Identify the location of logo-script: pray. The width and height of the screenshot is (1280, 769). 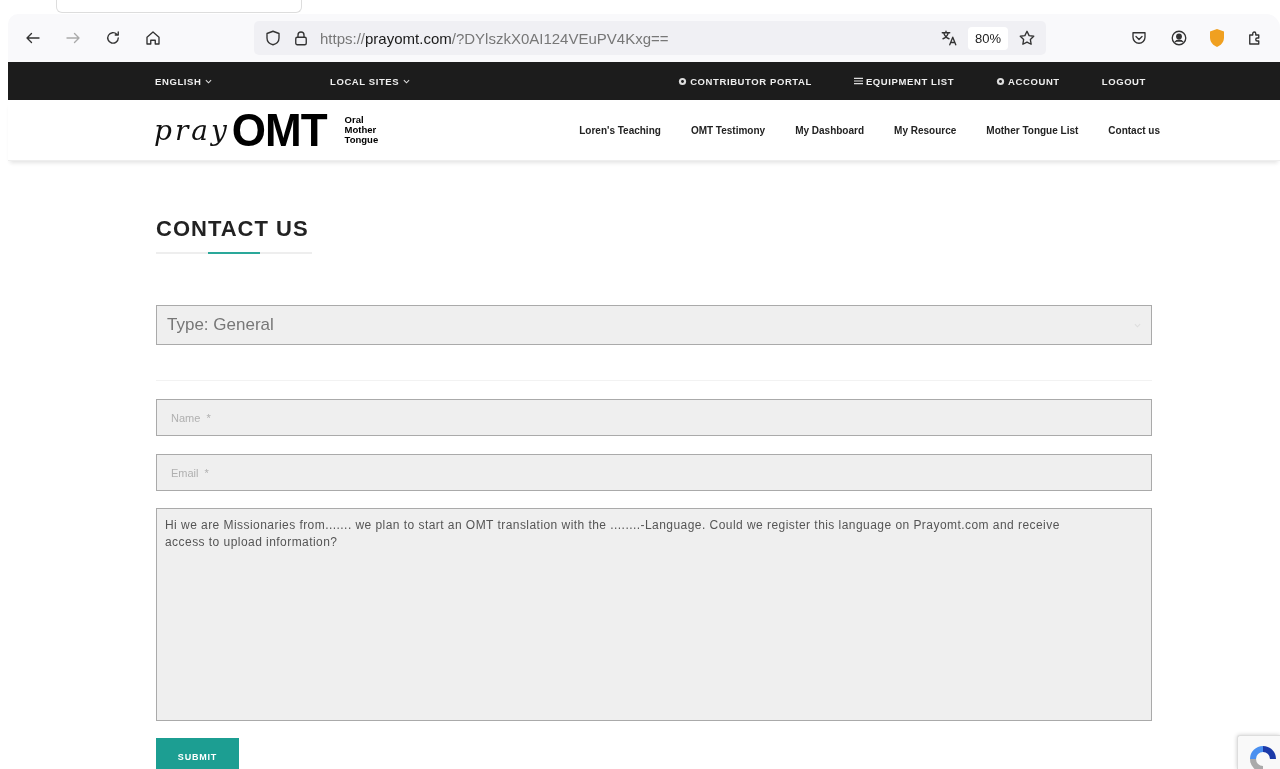
(192, 130).